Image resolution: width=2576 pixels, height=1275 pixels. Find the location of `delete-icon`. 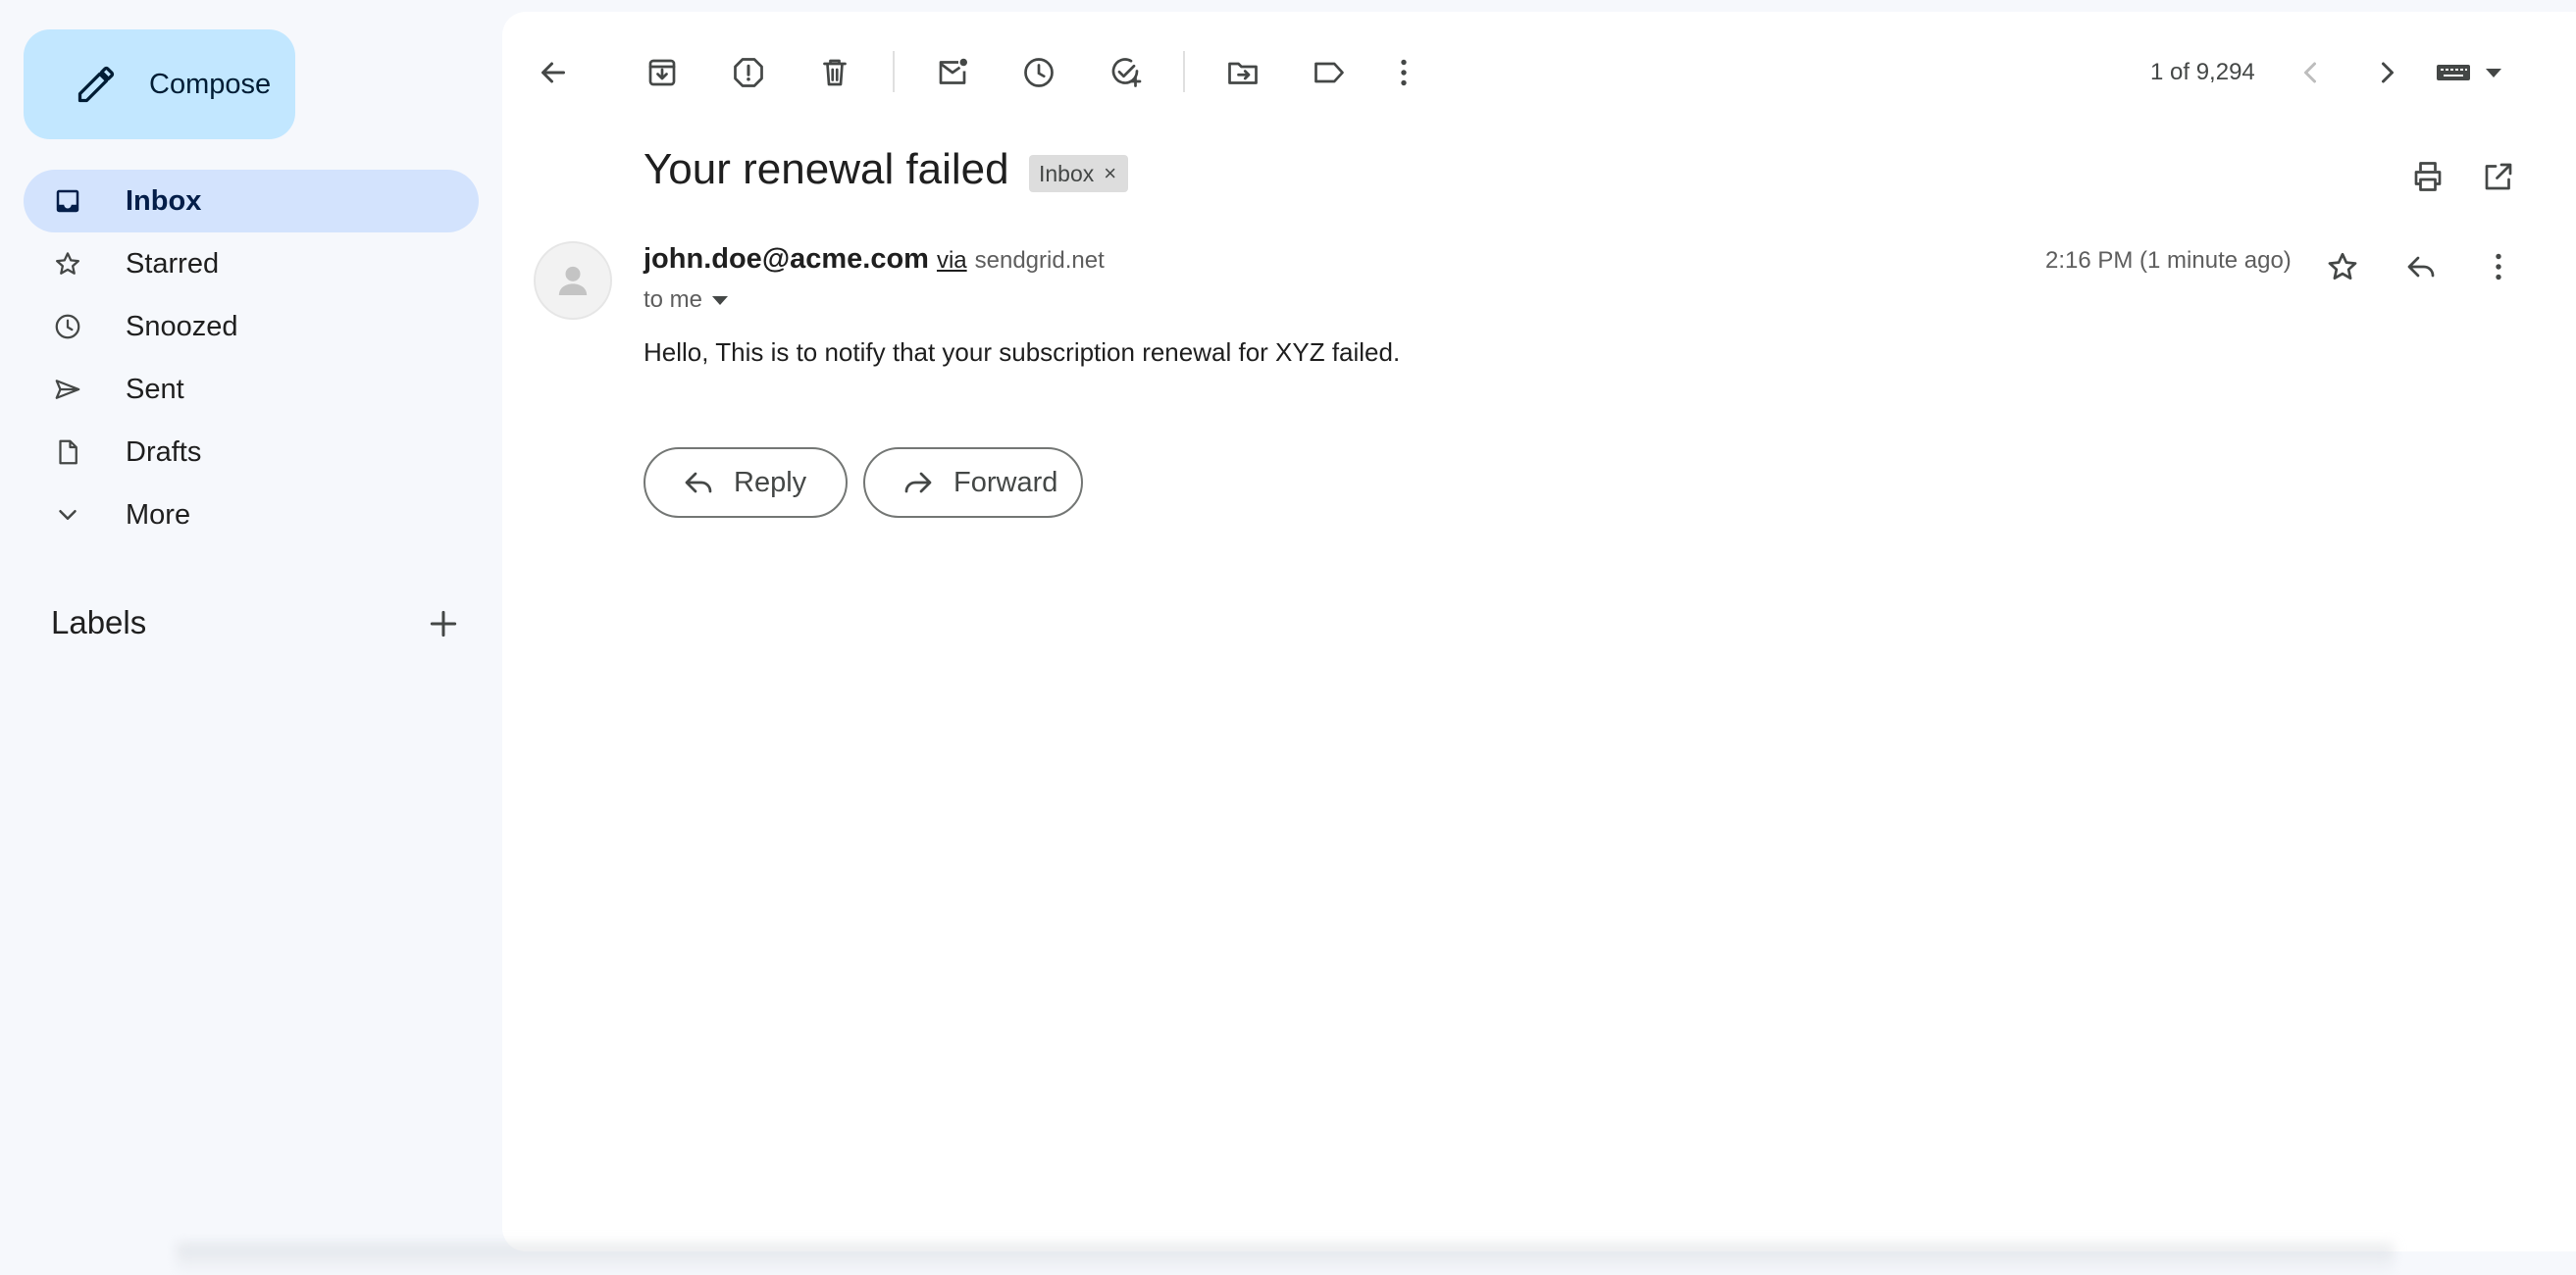

delete-icon is located at coordinates (835, 72).